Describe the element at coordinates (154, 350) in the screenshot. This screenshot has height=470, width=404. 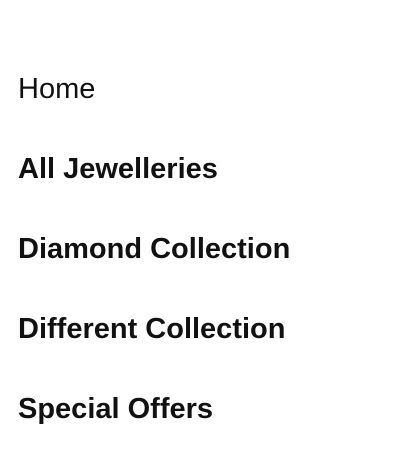
I see `nav-item-different-collection: Different Collection` at that location.